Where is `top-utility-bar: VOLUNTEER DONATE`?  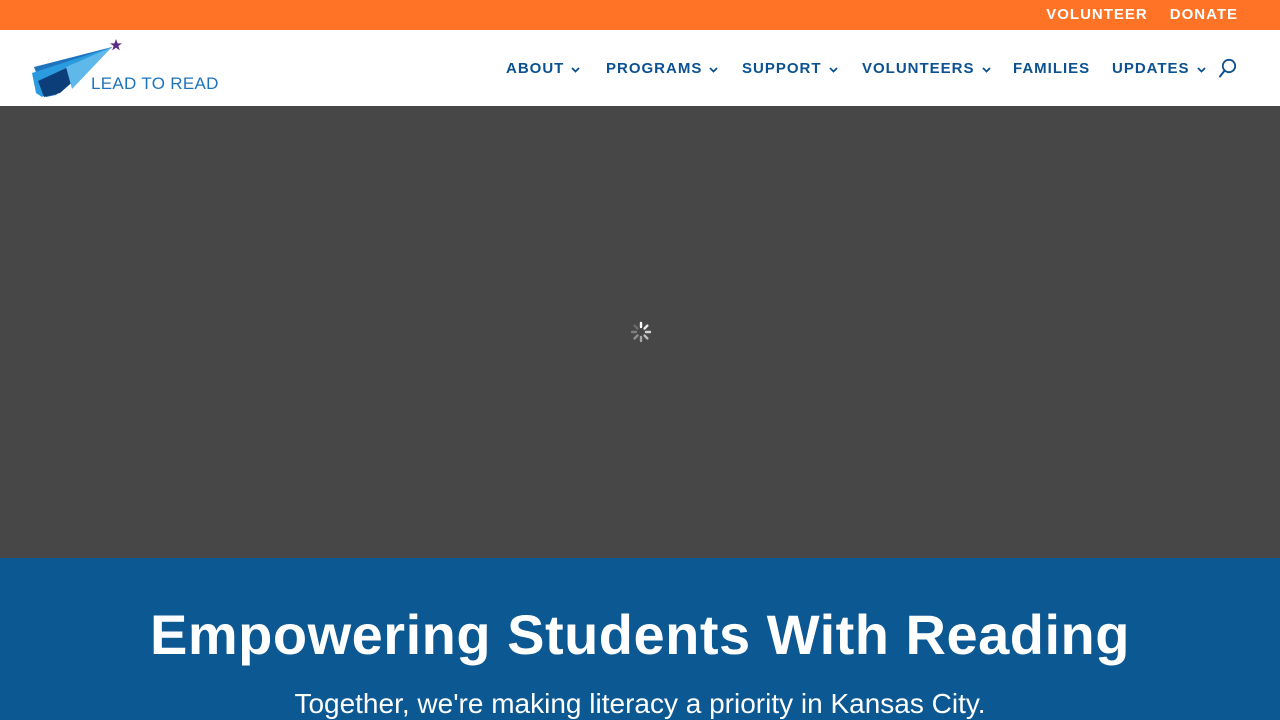
top-utility-bar: VOLUNTEER DONATE is located at coordinates (640, 15).